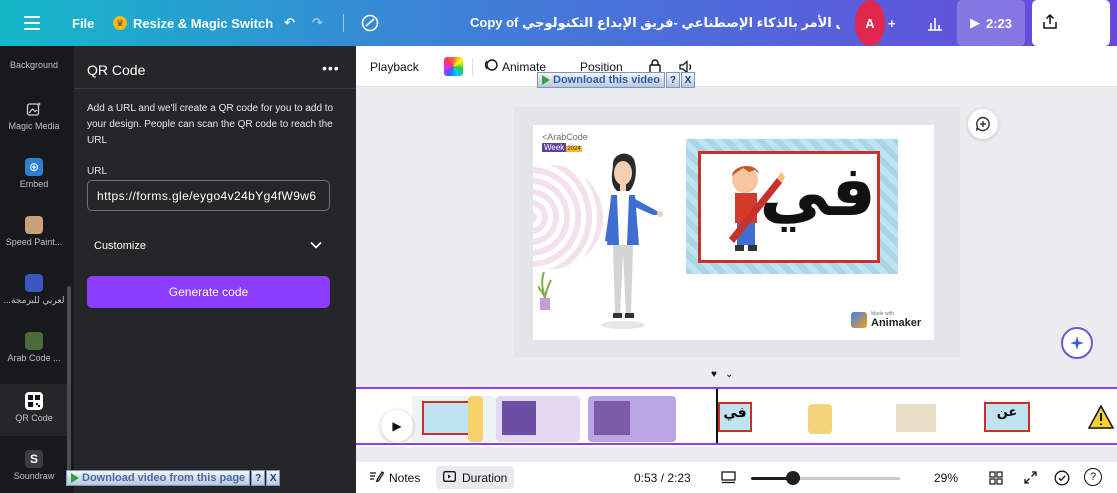 The image size is (1117, 493). I want to click on more-options-icon: •••, so click(331, 68).